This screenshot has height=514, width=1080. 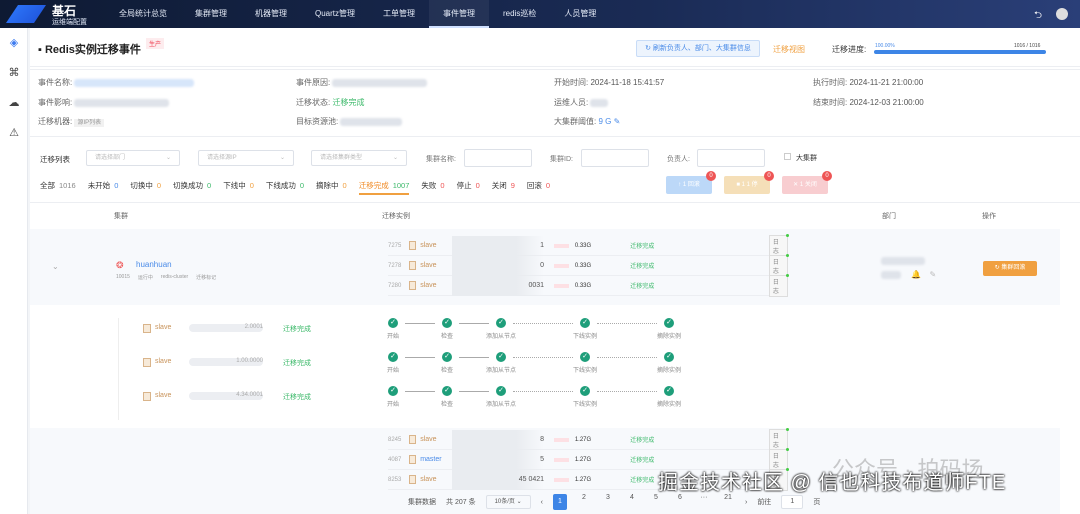 What do you see at coordinates (55, 266) in the screenshot?
I see `expand-chevron-icon: ⌄` at bounding box center [55, 266].